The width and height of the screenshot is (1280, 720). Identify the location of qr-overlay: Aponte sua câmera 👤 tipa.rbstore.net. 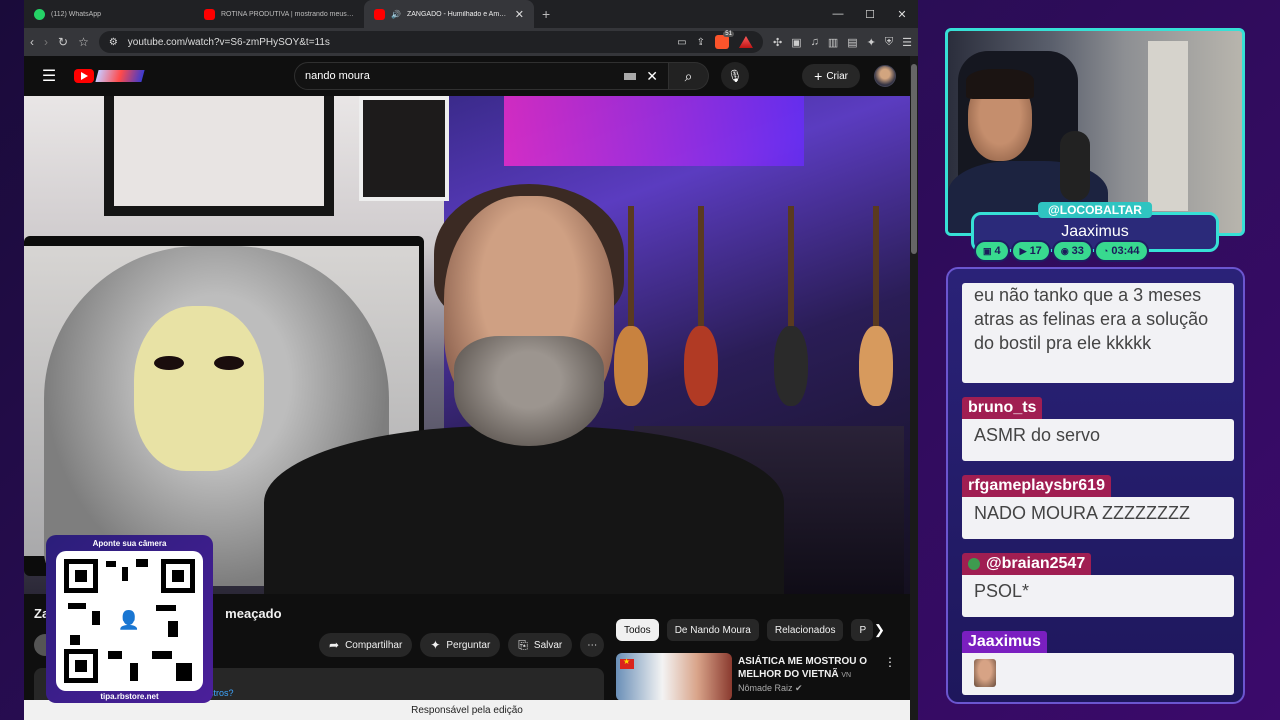
(129, 619).